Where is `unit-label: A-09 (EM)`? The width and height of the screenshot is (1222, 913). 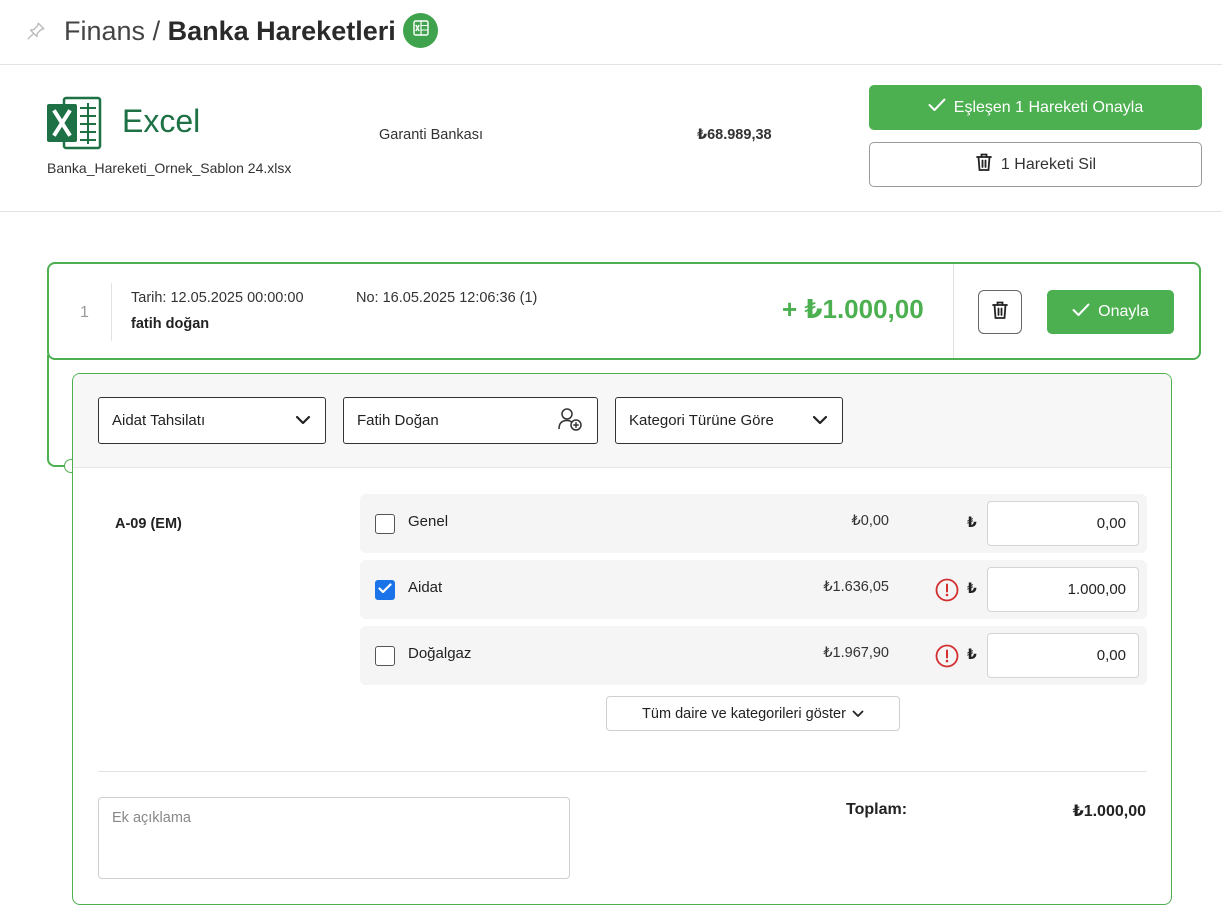 unit-label: A-09 (EM) is located at coordinates (148, 524).